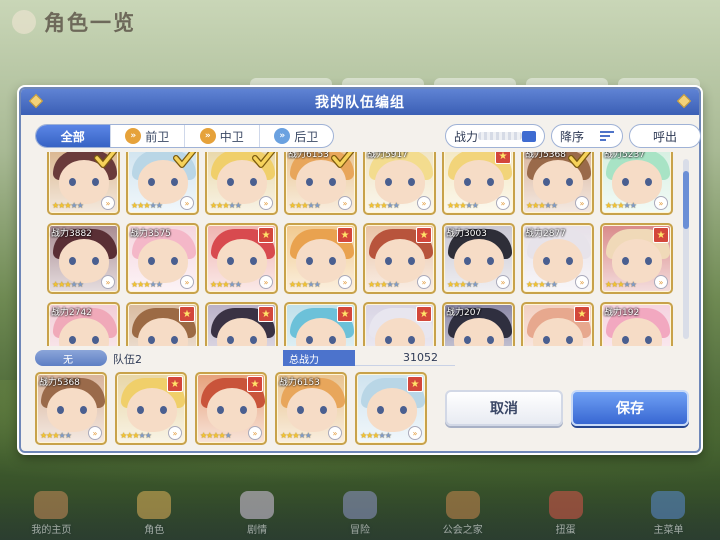 The image size is (720, 540). What do you see at coordinates (83, 324) in the screenshot?
I see `character-card: 战力2742 ★★★★★ »` at bounding box center [83, 324].